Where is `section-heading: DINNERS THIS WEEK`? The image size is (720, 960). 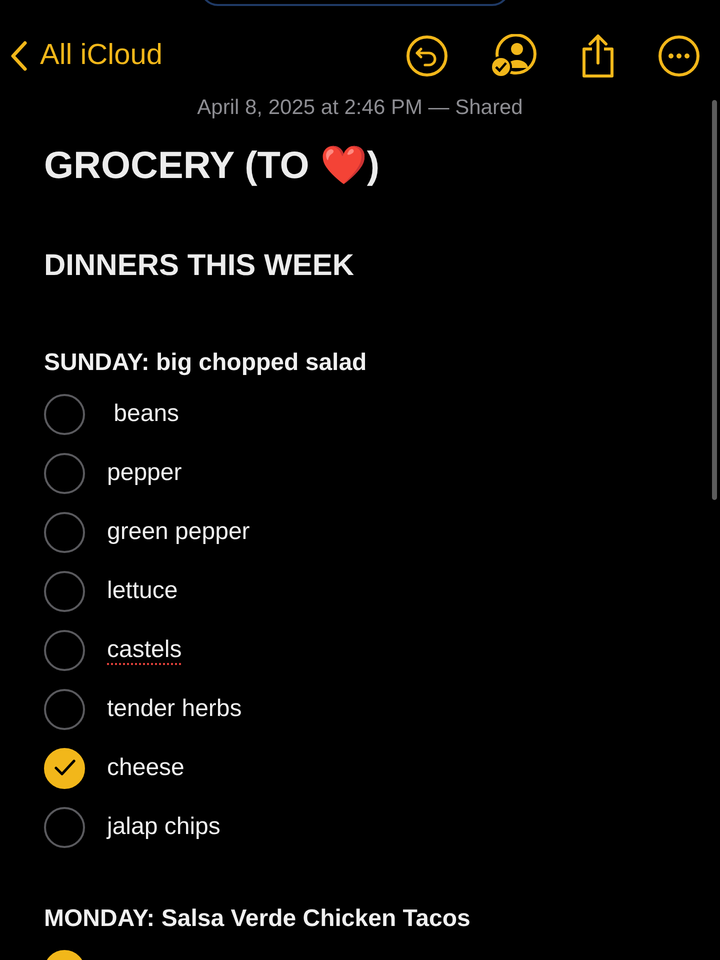
section-heading: DINNERS THIS WEEK is located at coordinates (199, 265).